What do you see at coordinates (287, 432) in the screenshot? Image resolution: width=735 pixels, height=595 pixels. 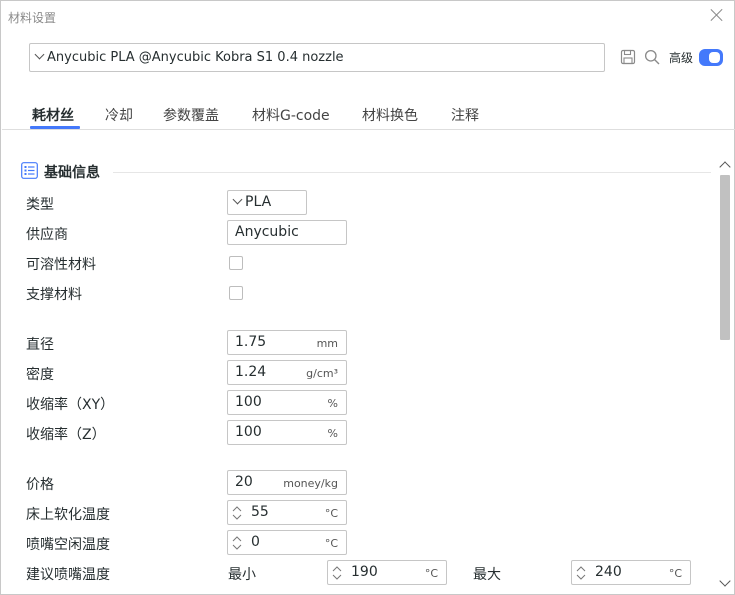 I see `shrink-z-input: 100 %` at bounding box center [287, 432].